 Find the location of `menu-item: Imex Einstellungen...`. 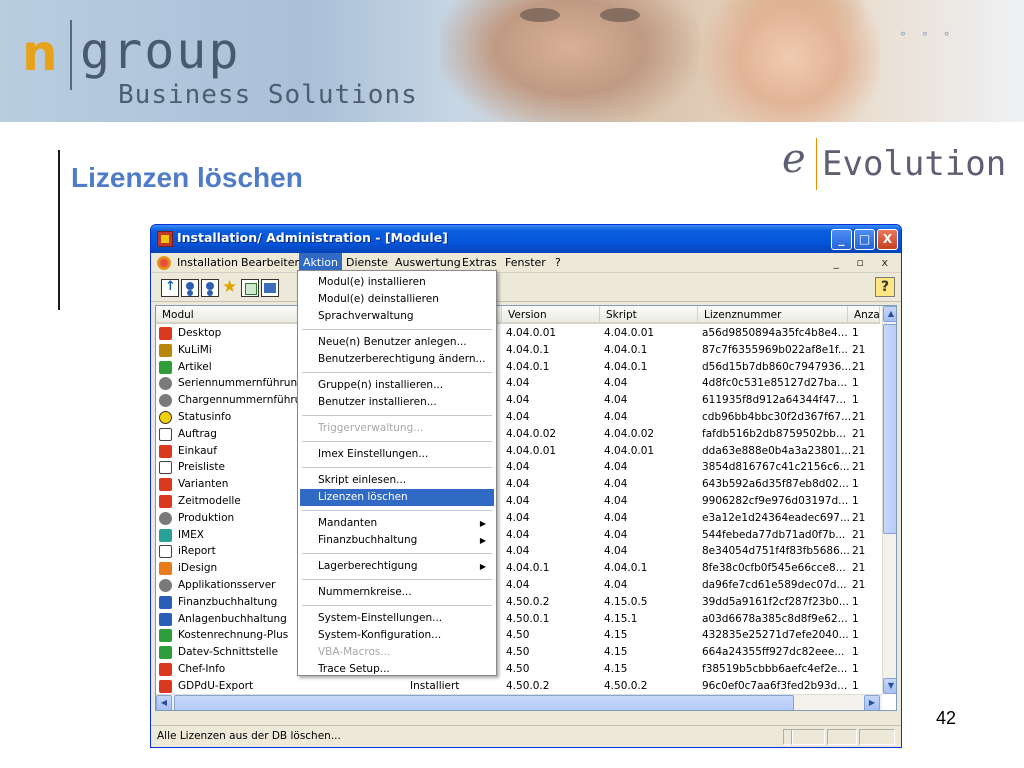

menu-item: Imex Einstellungen... is located at coordinates (397, 454).